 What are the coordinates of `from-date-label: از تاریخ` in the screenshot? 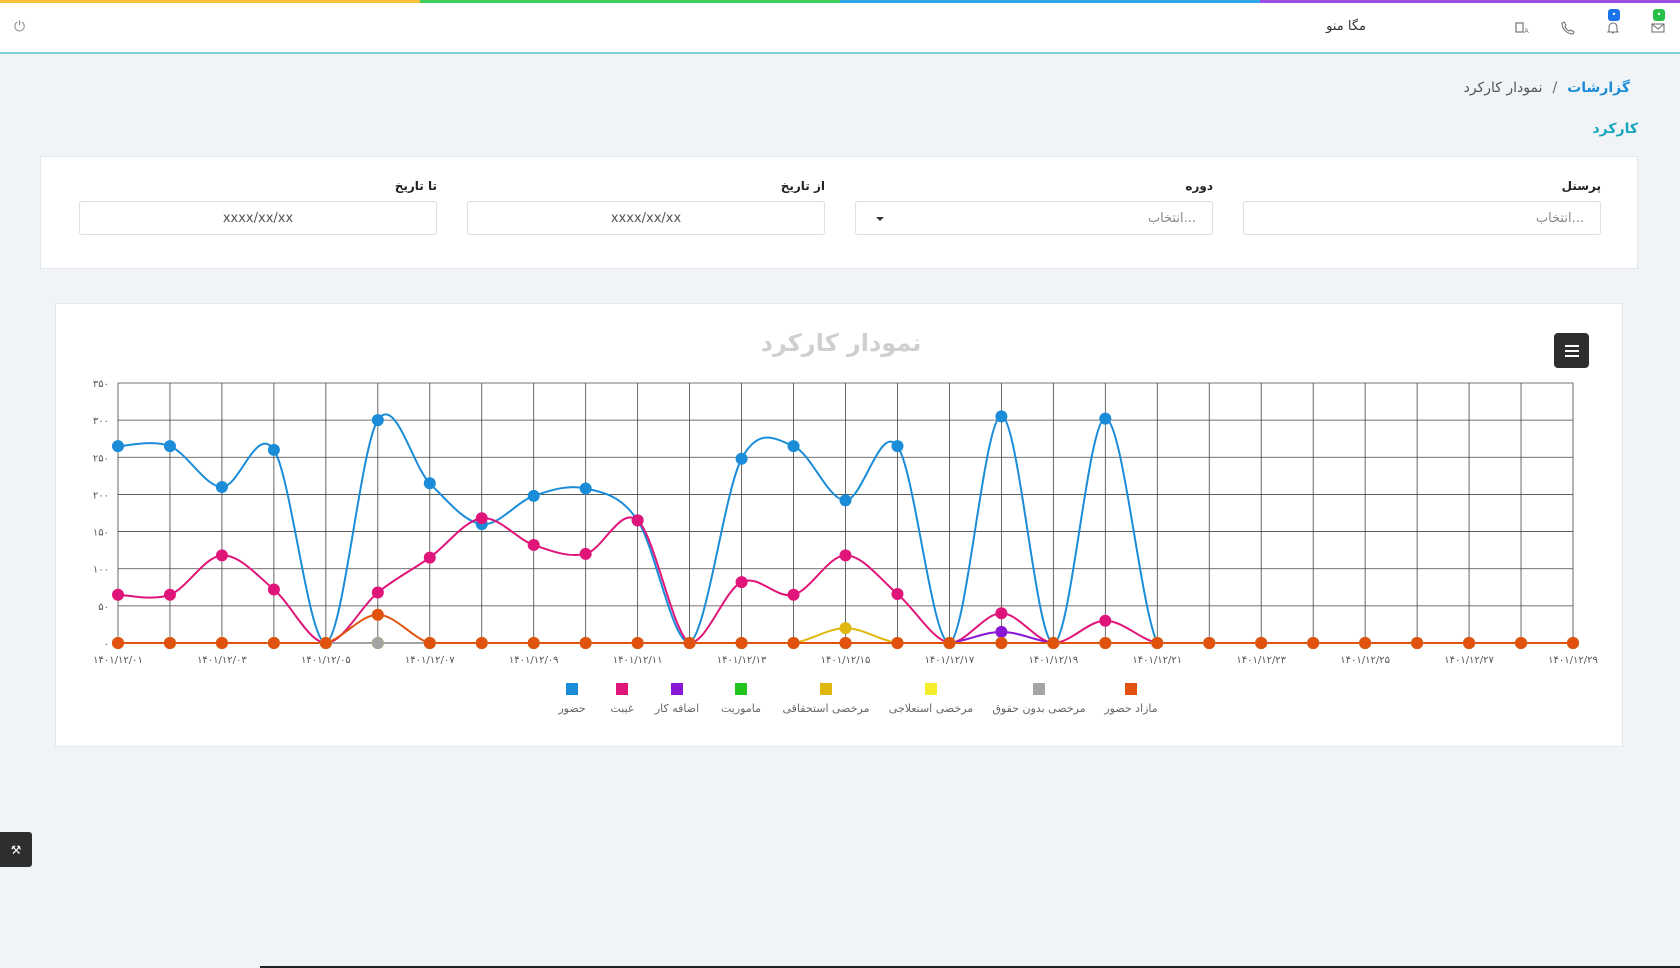 It's located at (802, 186).